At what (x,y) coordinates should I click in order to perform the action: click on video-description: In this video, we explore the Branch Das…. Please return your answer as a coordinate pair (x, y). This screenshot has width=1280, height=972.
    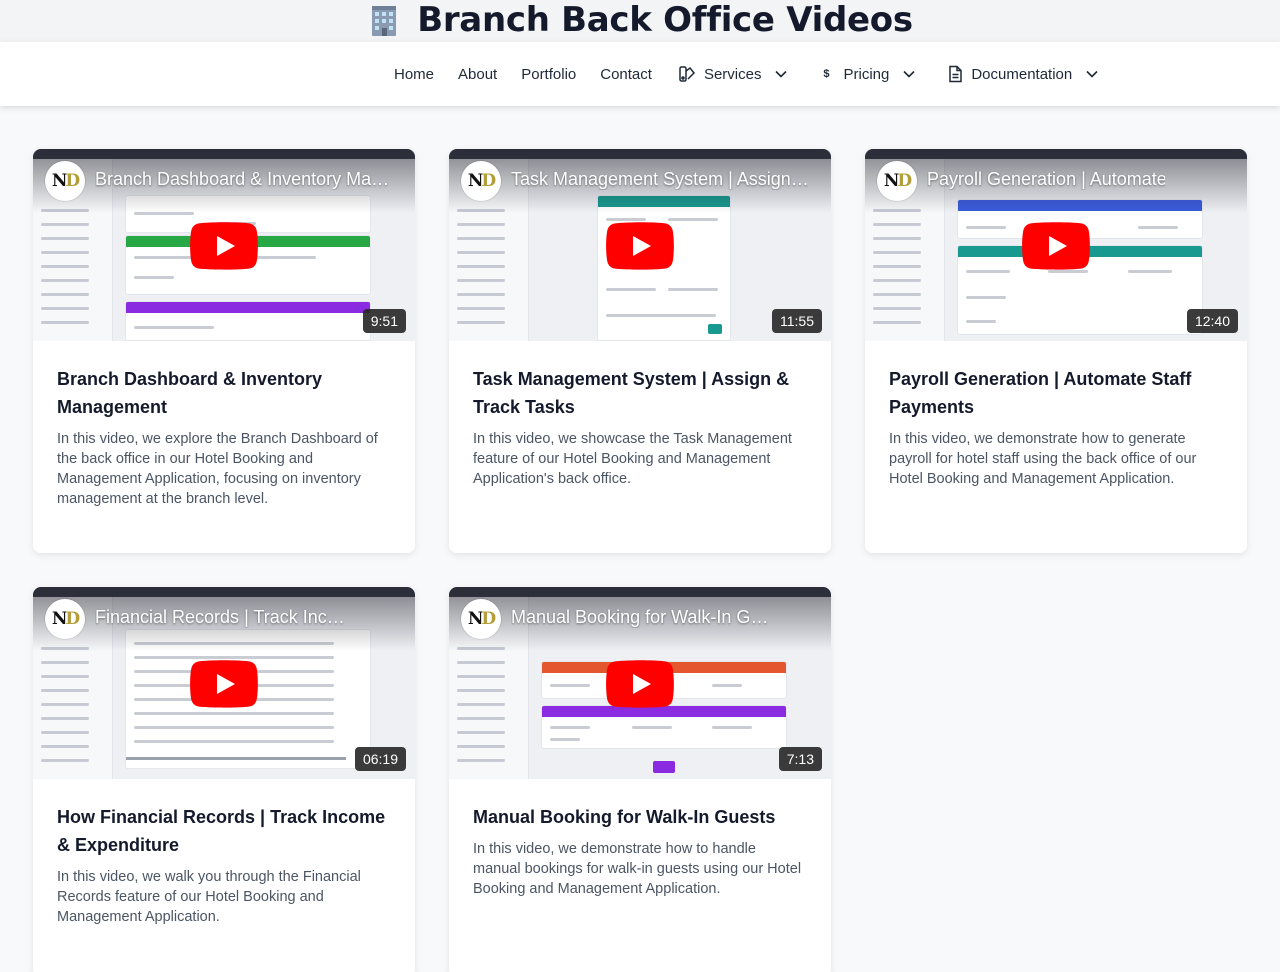
    Looking at the image, I should click on (217, 469).